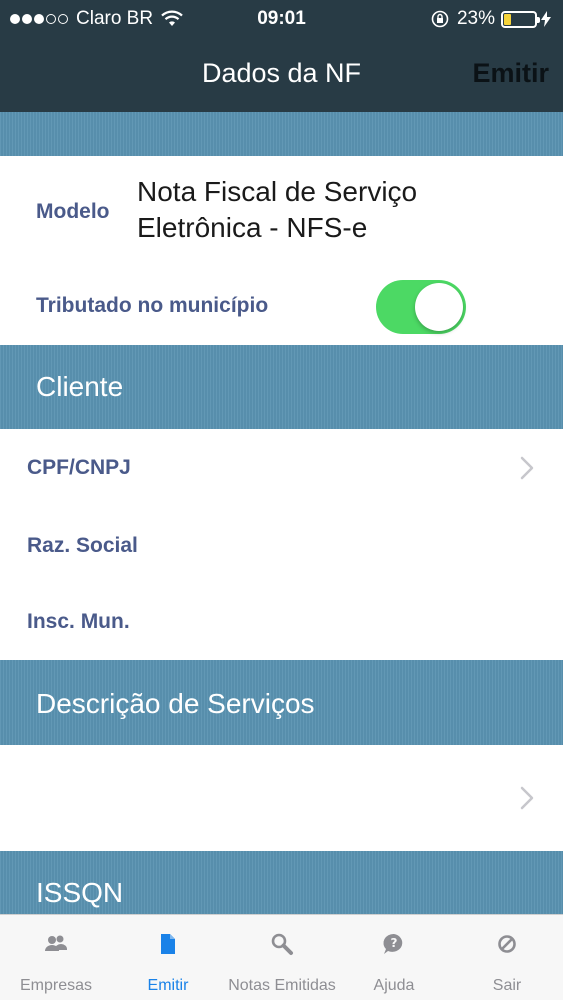  I want to click on modelo-value-line2: Eletrônica - NFS-e, so click(252, 227).